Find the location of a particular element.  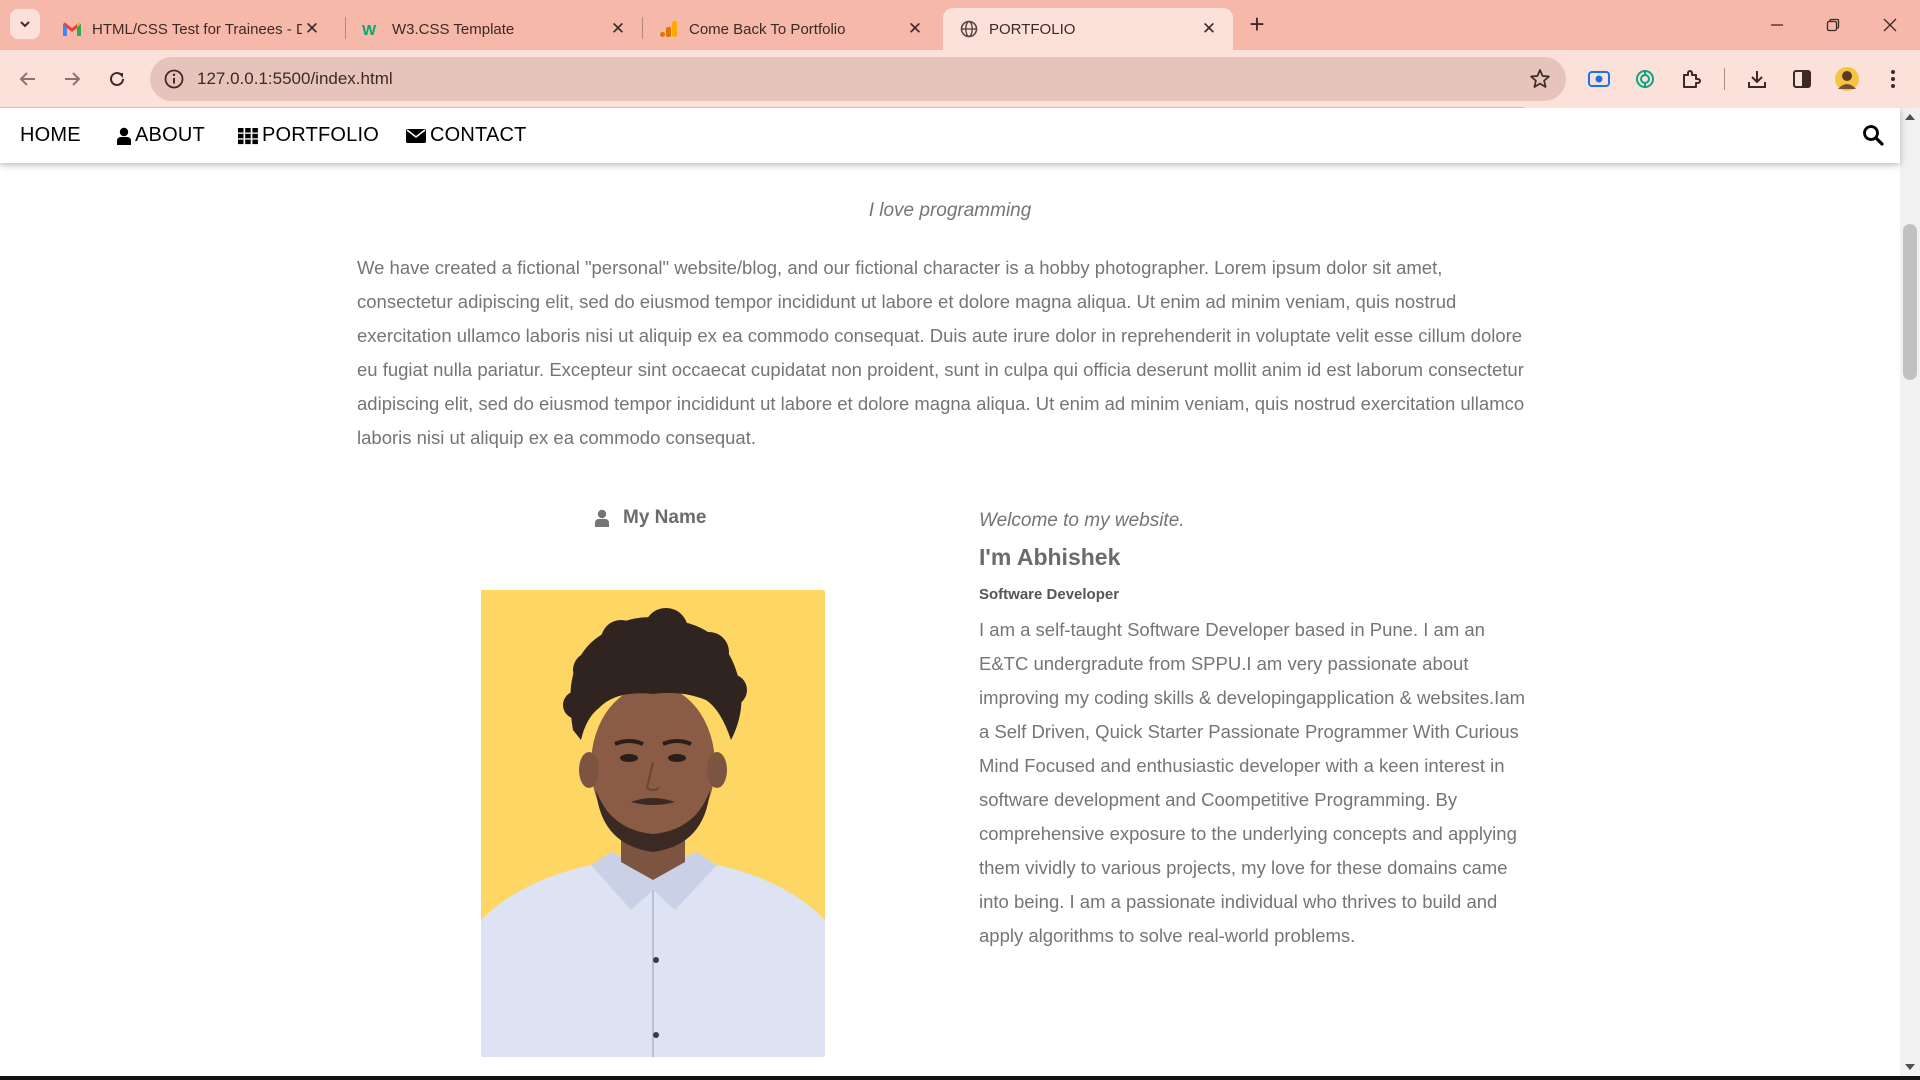

new-tab-button: + is located at coordinates (1257, 24).